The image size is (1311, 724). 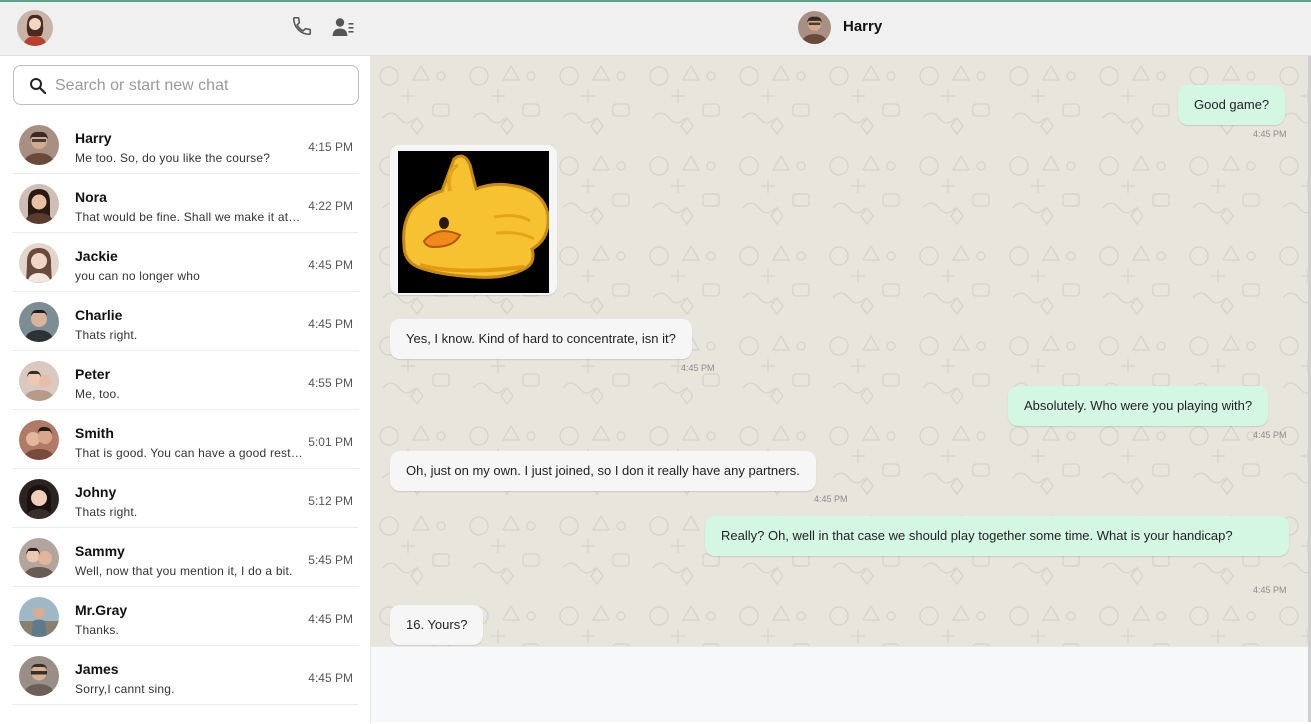 I want to click on chat-name: Mr.Gray, so click(x=101, y=610).